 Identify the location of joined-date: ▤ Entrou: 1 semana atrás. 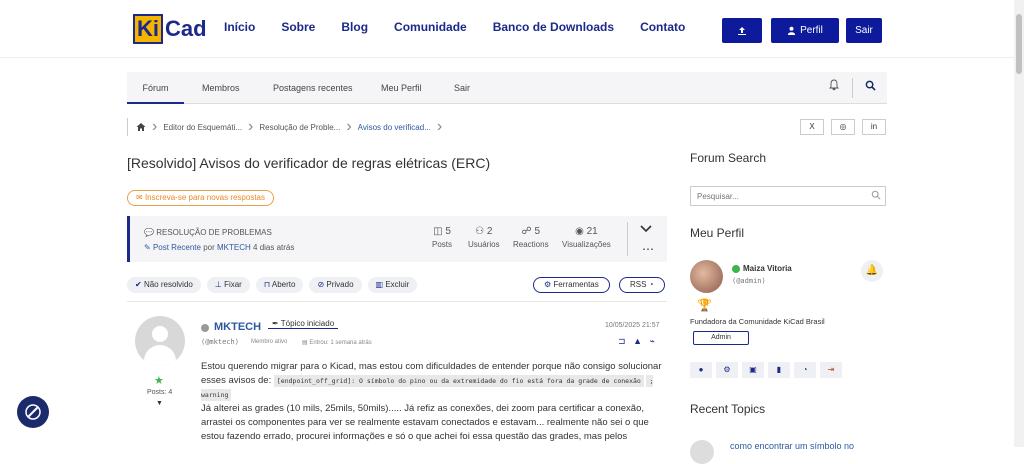
(337, 342).